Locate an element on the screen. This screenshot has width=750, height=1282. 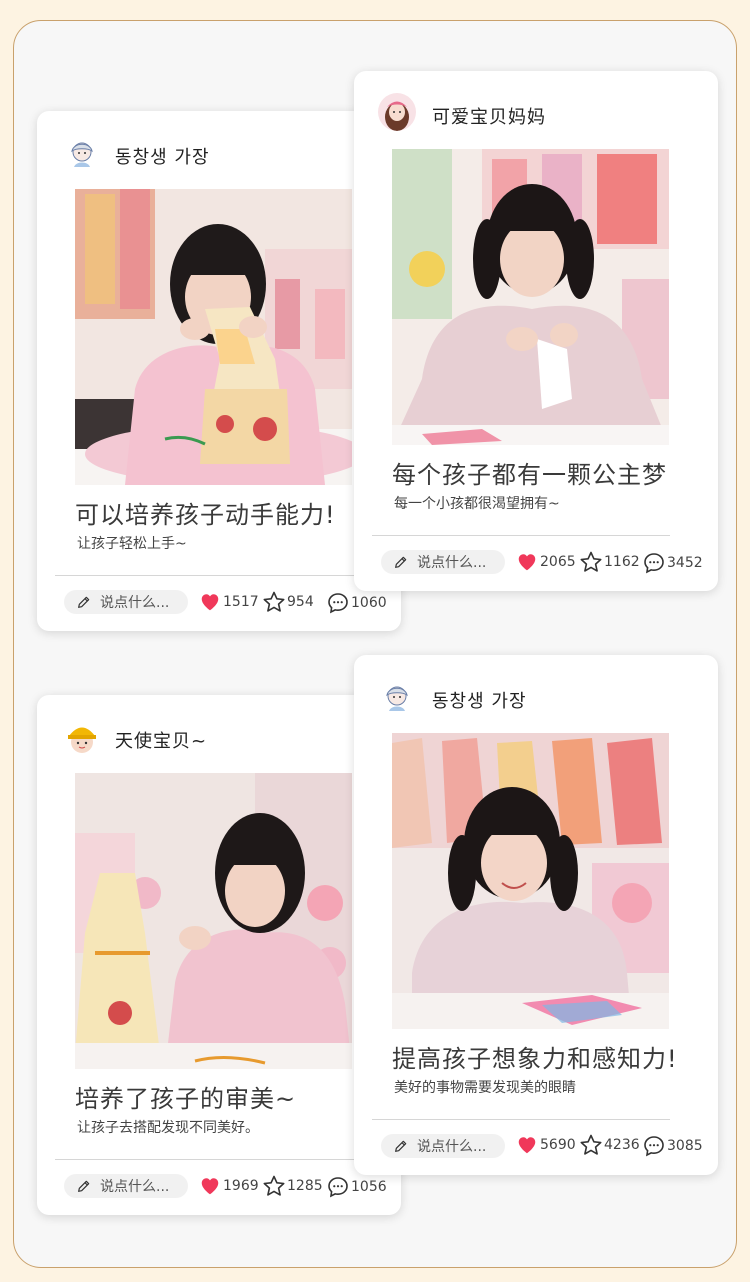
post-title: 可以培养孩子动手能力! is located at coordinates (205, 515).